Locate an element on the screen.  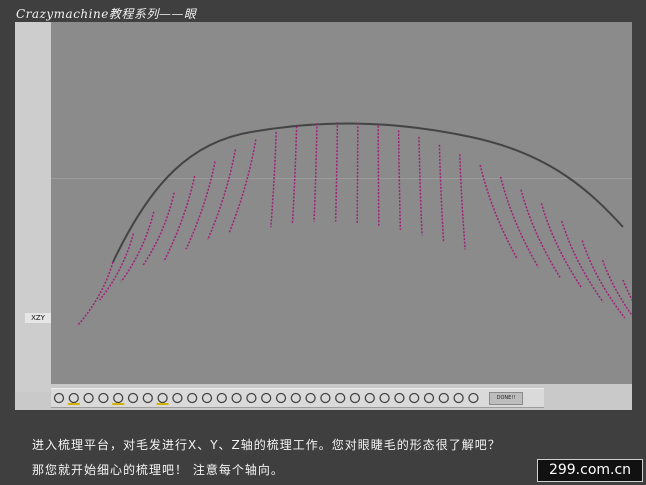
pin-icon is located at coordinates (458, 398).